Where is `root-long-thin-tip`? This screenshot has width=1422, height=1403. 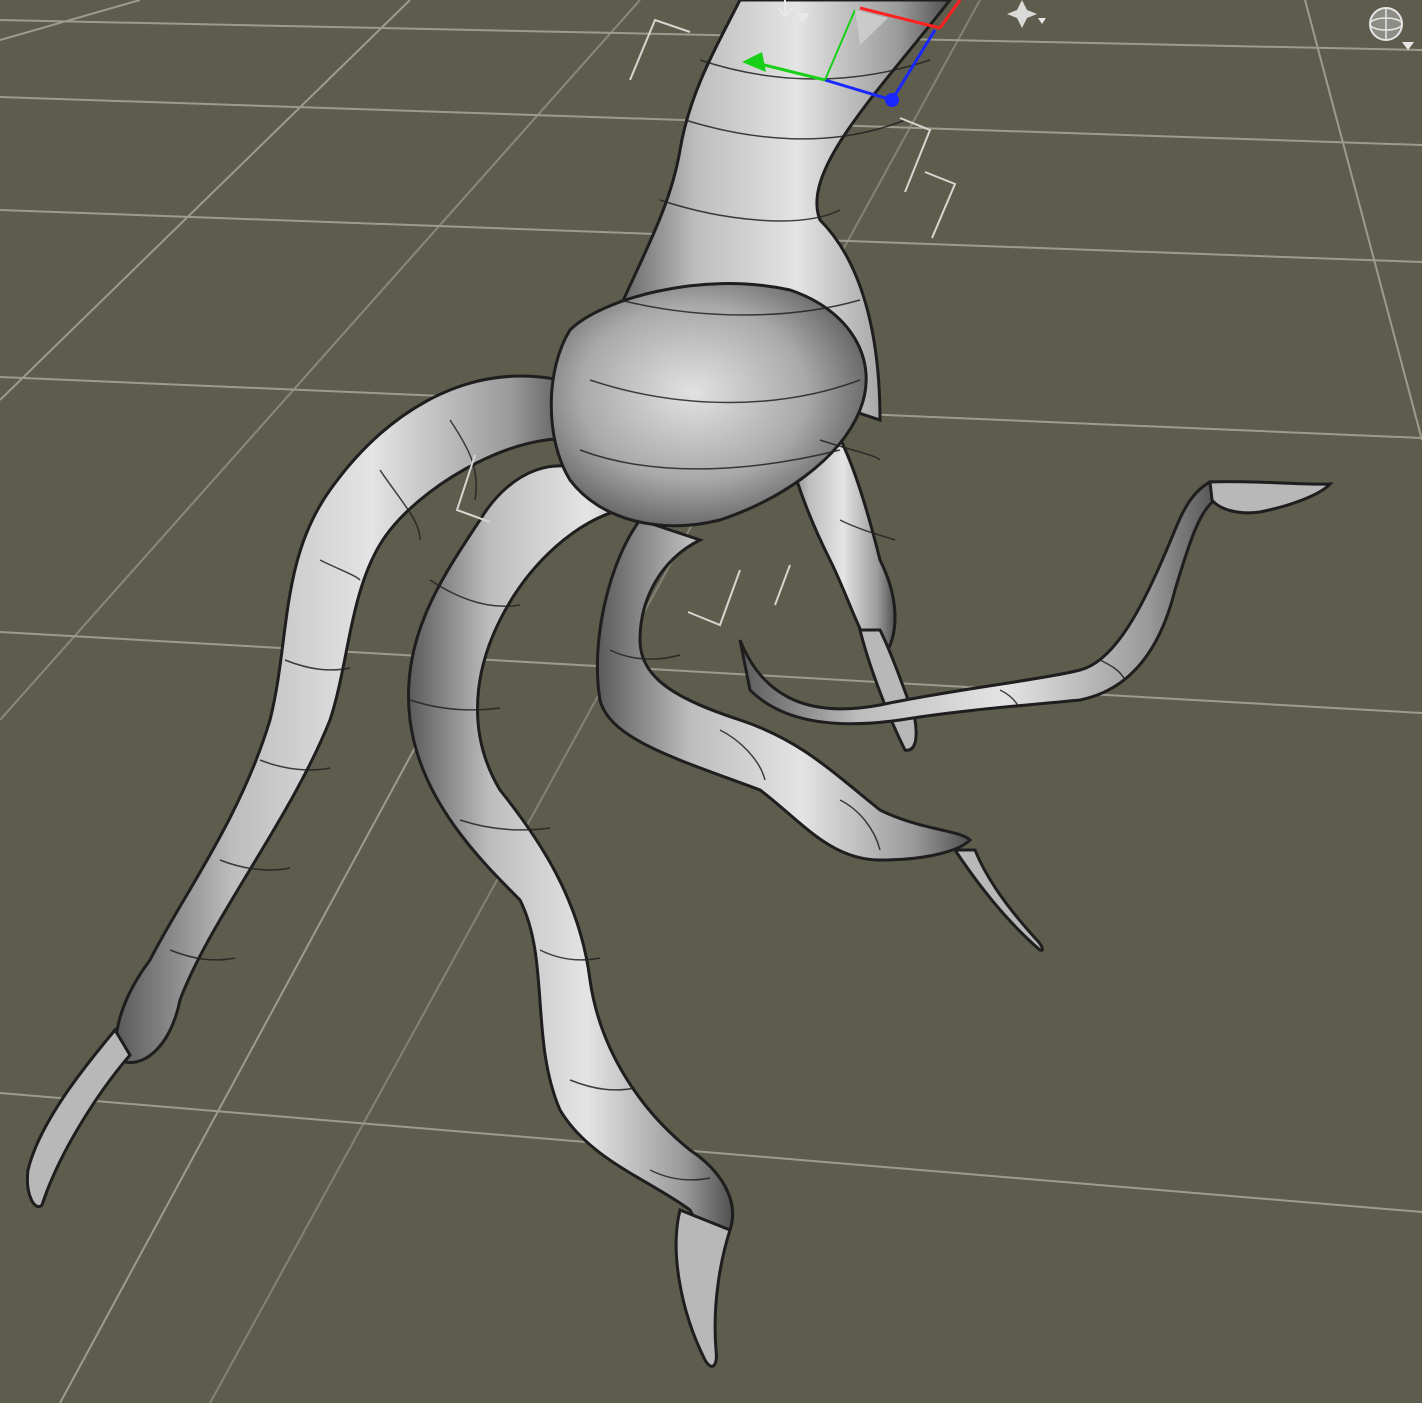
root-long-thin-tip is located at coordinates (1271, 497).